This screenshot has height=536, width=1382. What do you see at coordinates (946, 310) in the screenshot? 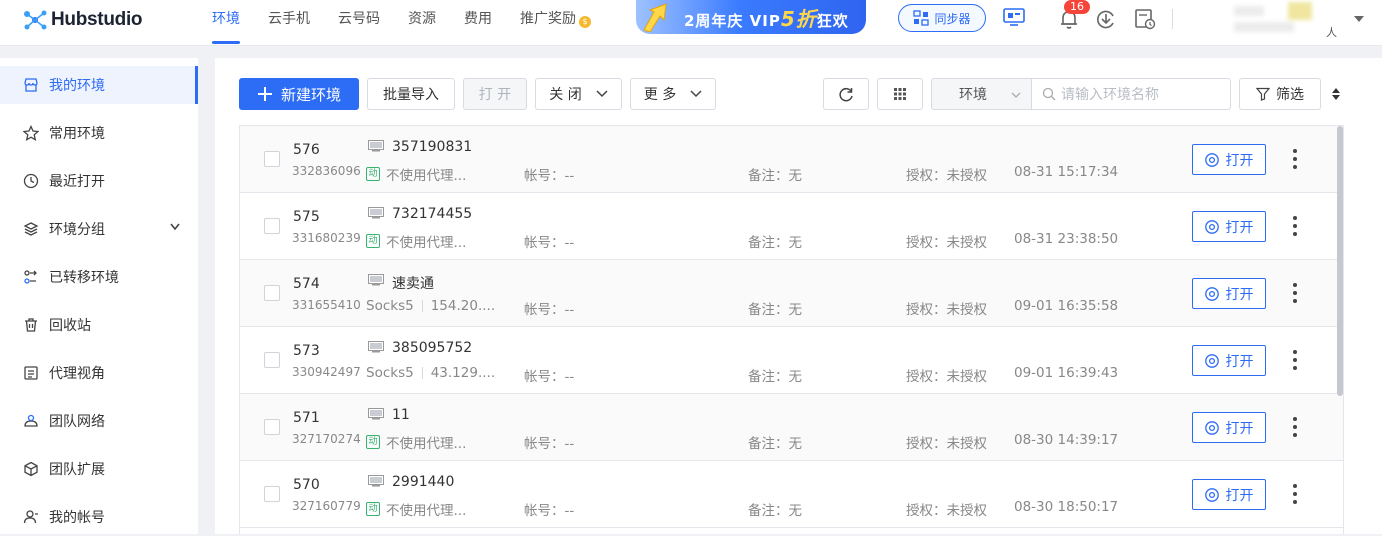
I see `env-auth: 授权：未授权` at bounding box center [946, 310].